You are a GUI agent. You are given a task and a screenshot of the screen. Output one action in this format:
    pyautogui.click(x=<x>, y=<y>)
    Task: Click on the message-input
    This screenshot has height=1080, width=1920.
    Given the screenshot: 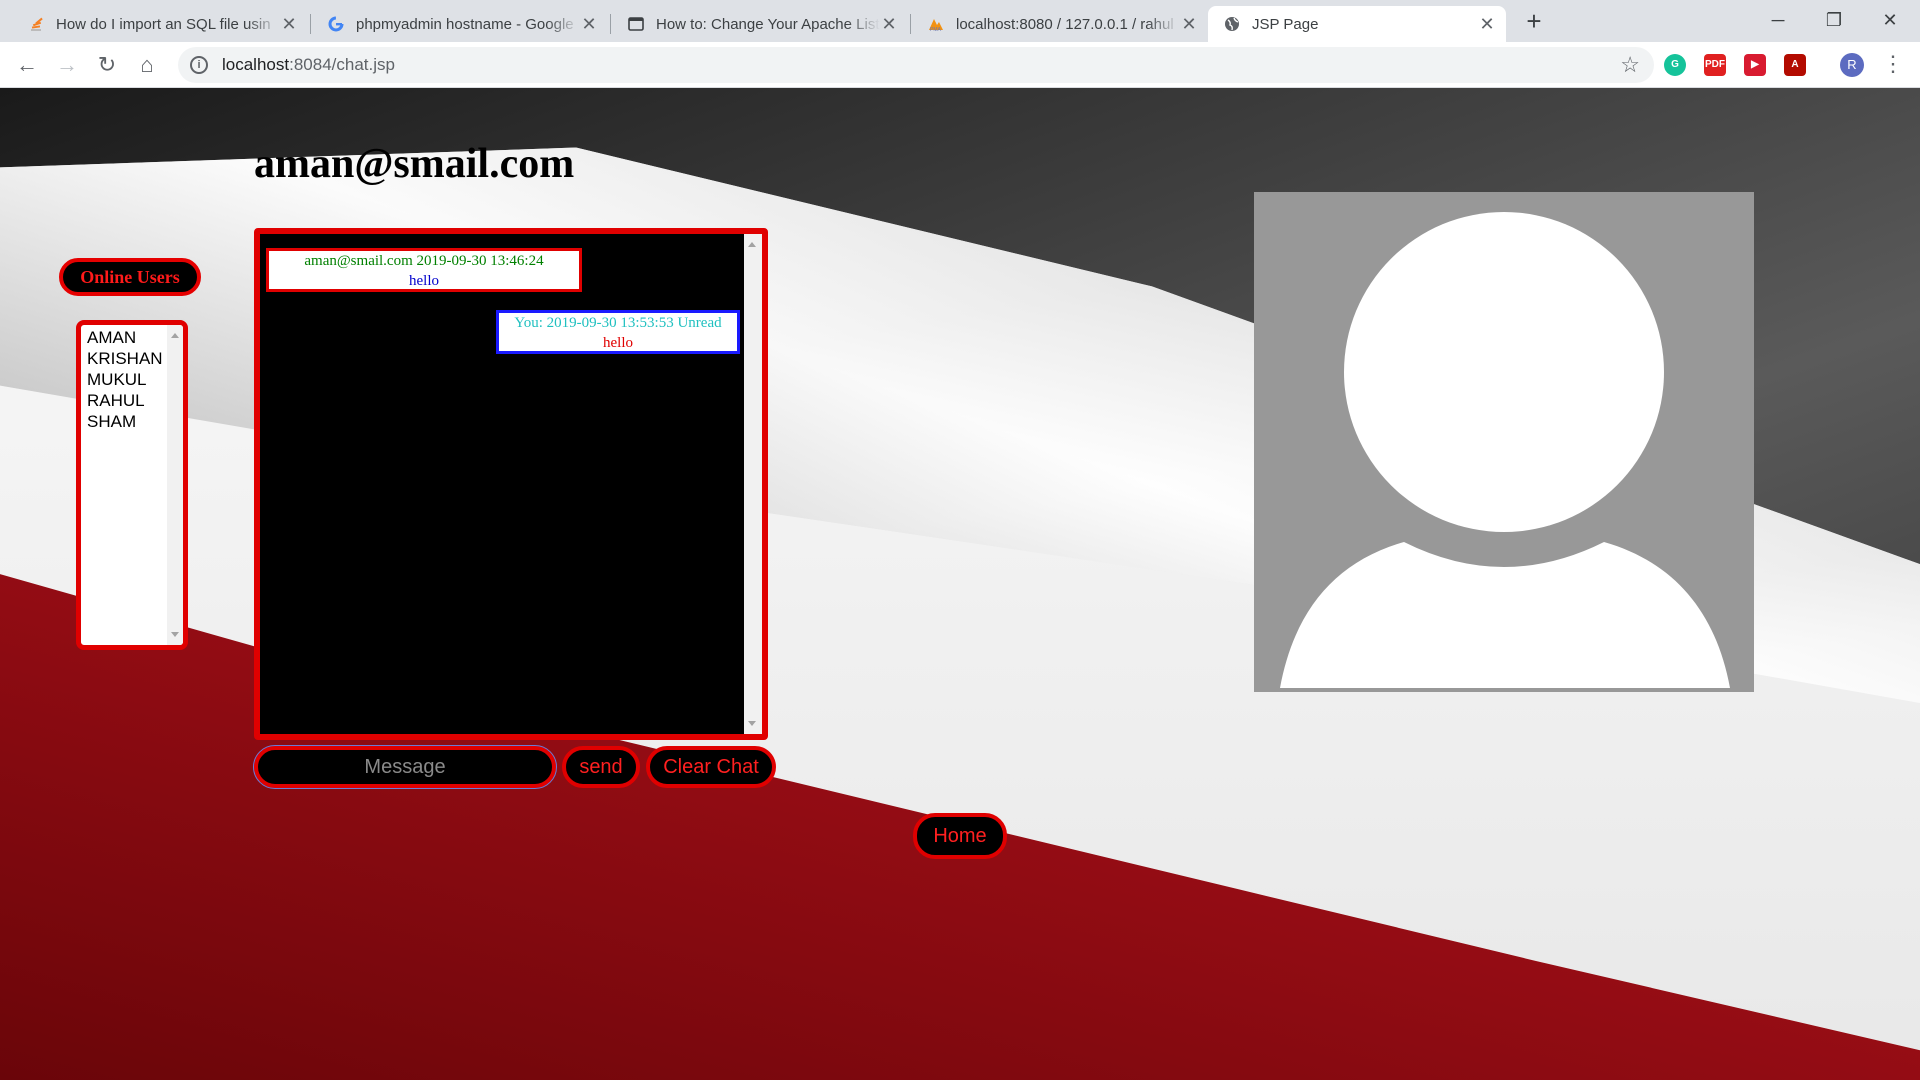 What is the action you would take?
    pyautogui.click(x=405, y=767)
    